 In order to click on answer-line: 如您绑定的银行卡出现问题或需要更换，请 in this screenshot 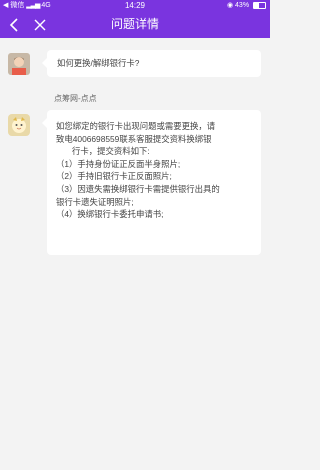, I will do `click(136, 126)`.